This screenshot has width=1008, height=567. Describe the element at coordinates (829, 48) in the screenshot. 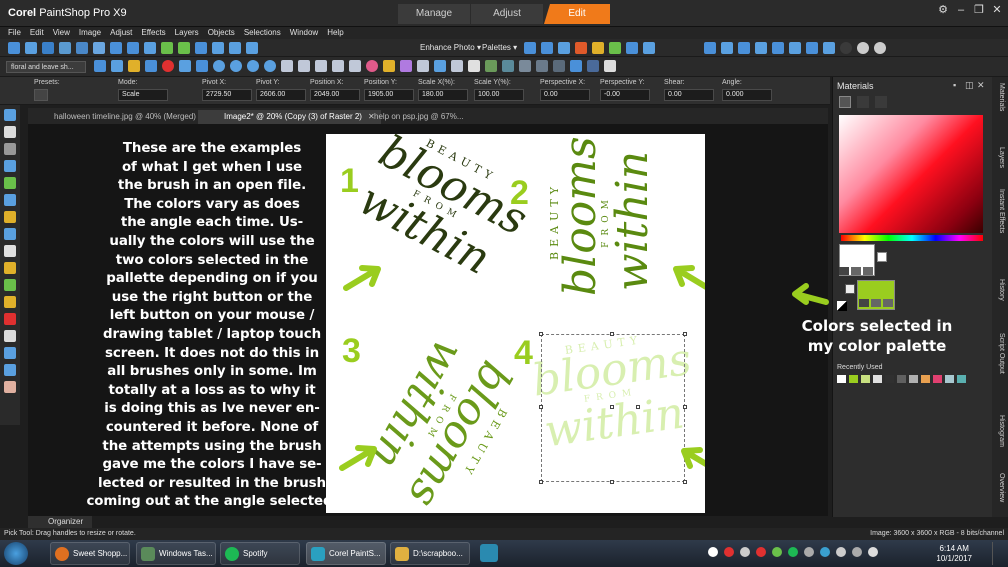

I see `script-icon` at that location.